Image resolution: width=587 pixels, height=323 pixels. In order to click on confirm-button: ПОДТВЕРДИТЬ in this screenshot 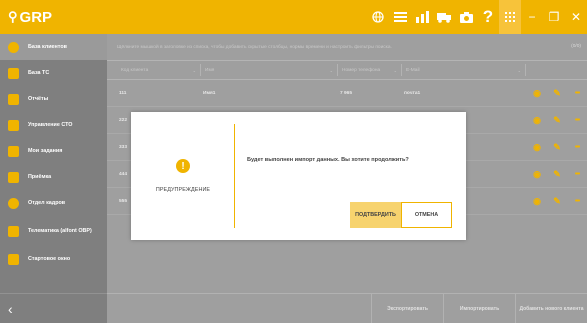, I will do `click(375, 215)`.